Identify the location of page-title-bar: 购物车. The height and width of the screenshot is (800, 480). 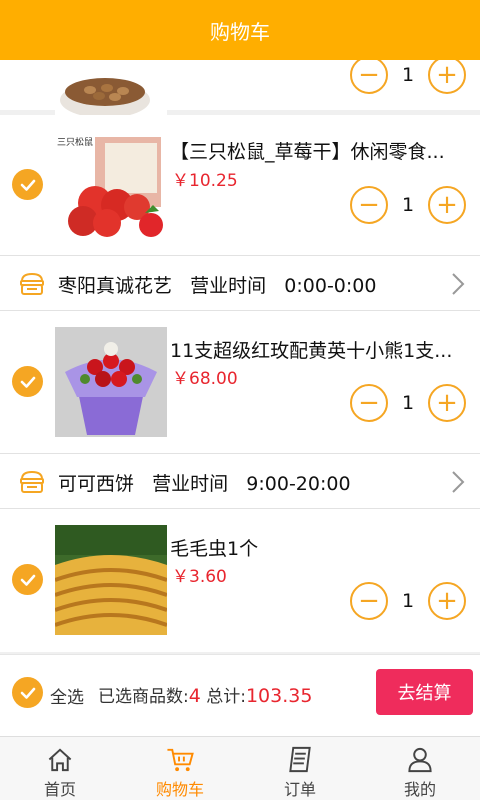
(240, 30).